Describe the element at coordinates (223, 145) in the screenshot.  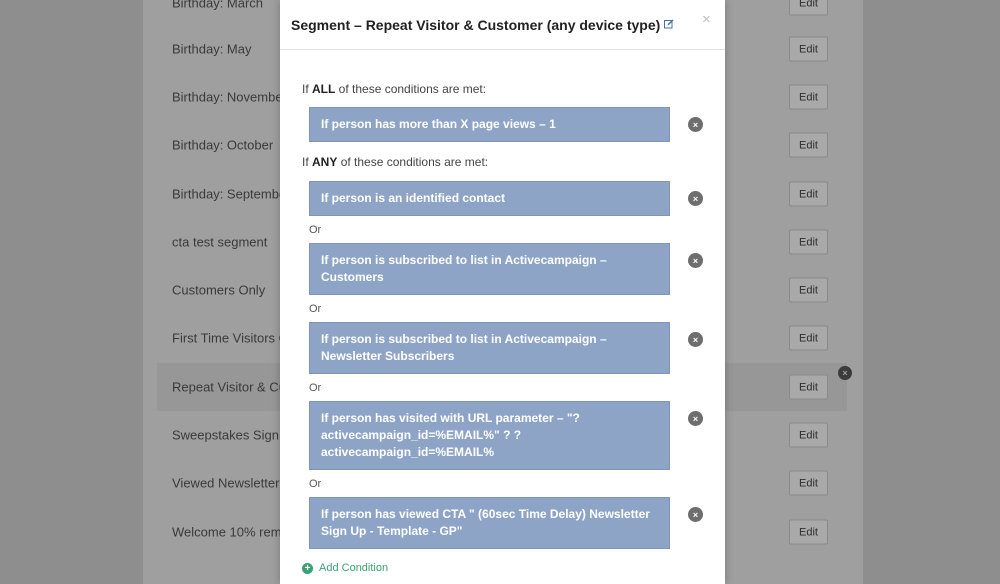
I see `segment-name: Birthday: October` at that location.